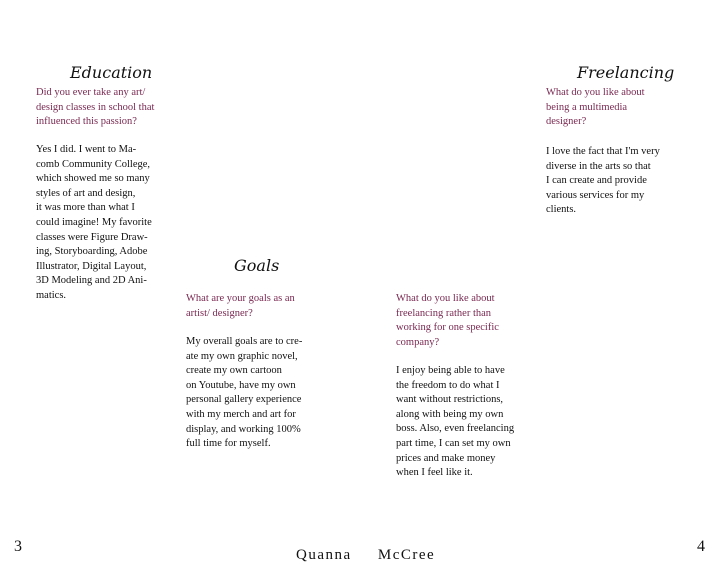  Describe the element at coordinates (701, 546) in the screenshot. I see `page-number-right: 4` at that location.